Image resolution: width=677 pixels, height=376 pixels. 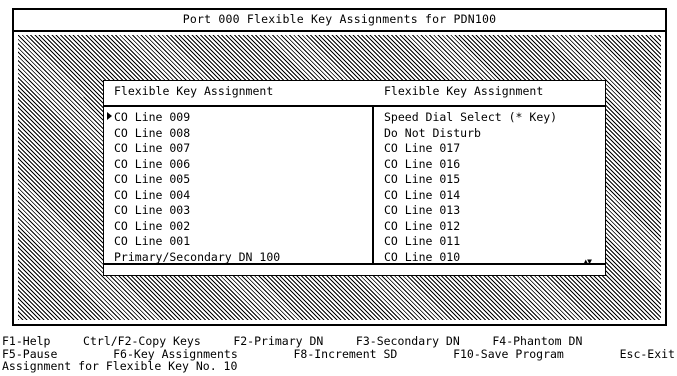 What do you see at coordinates (408, 341) in the screenshot?
I see `secondary-dn-key: F3-Secondary DN` at bounding box center [408, 341].